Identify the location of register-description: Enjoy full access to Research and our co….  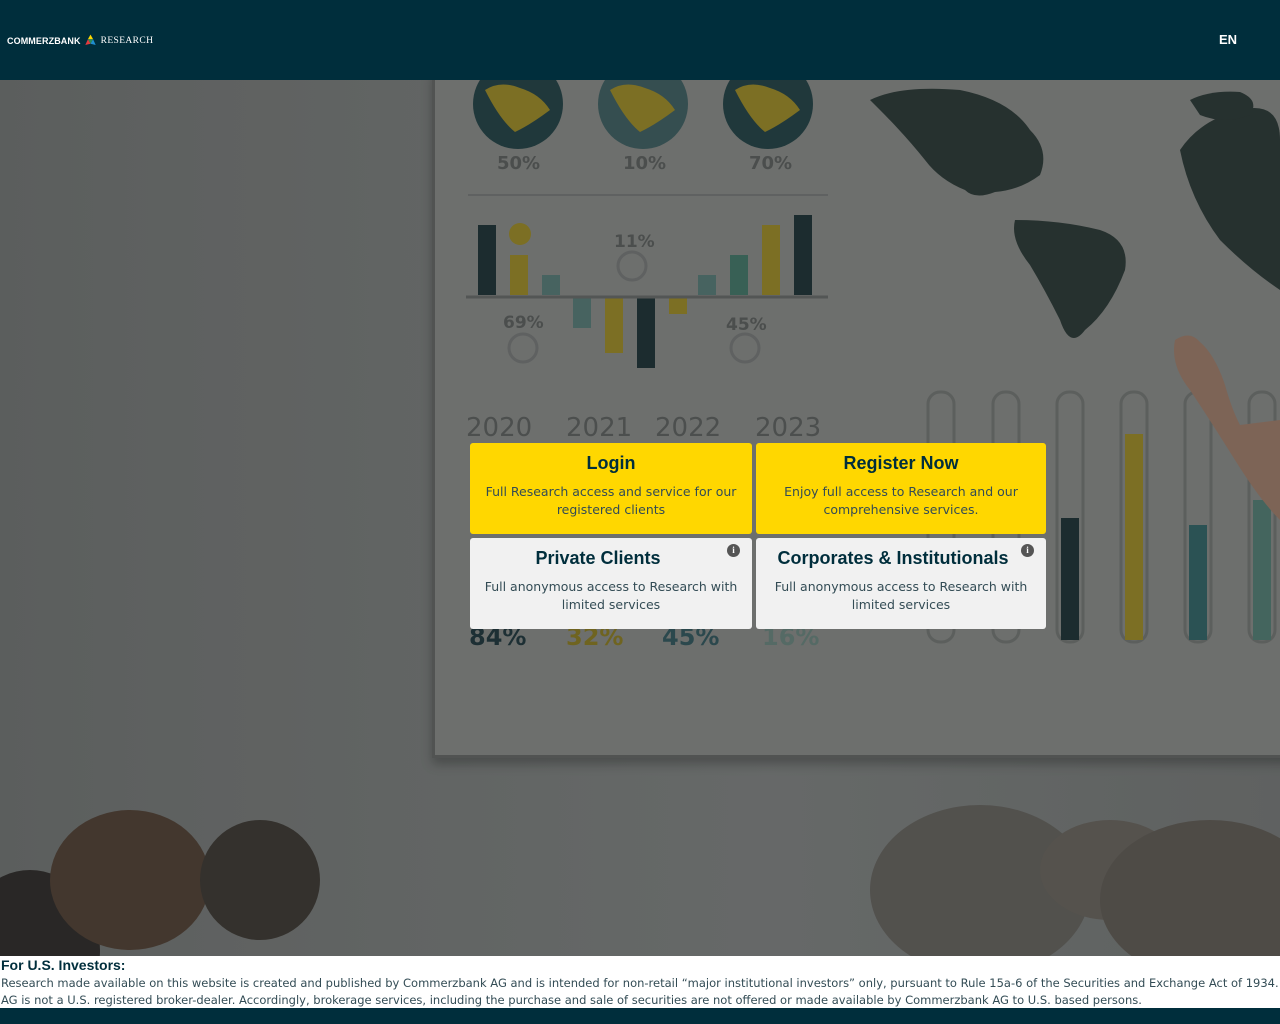
(901, 500).